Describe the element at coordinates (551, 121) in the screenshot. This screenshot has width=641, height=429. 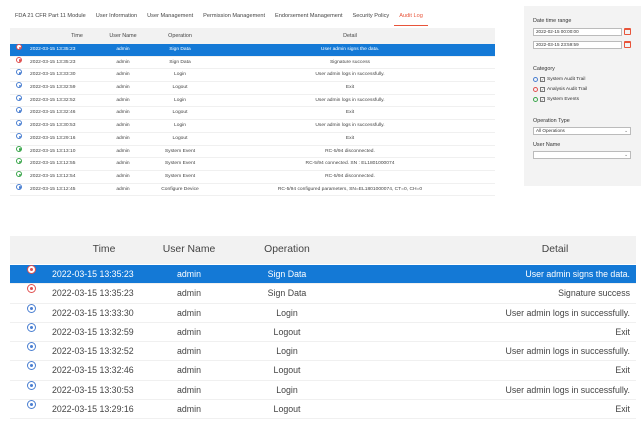
I see `operation-type-label: Operation Type` at that location.